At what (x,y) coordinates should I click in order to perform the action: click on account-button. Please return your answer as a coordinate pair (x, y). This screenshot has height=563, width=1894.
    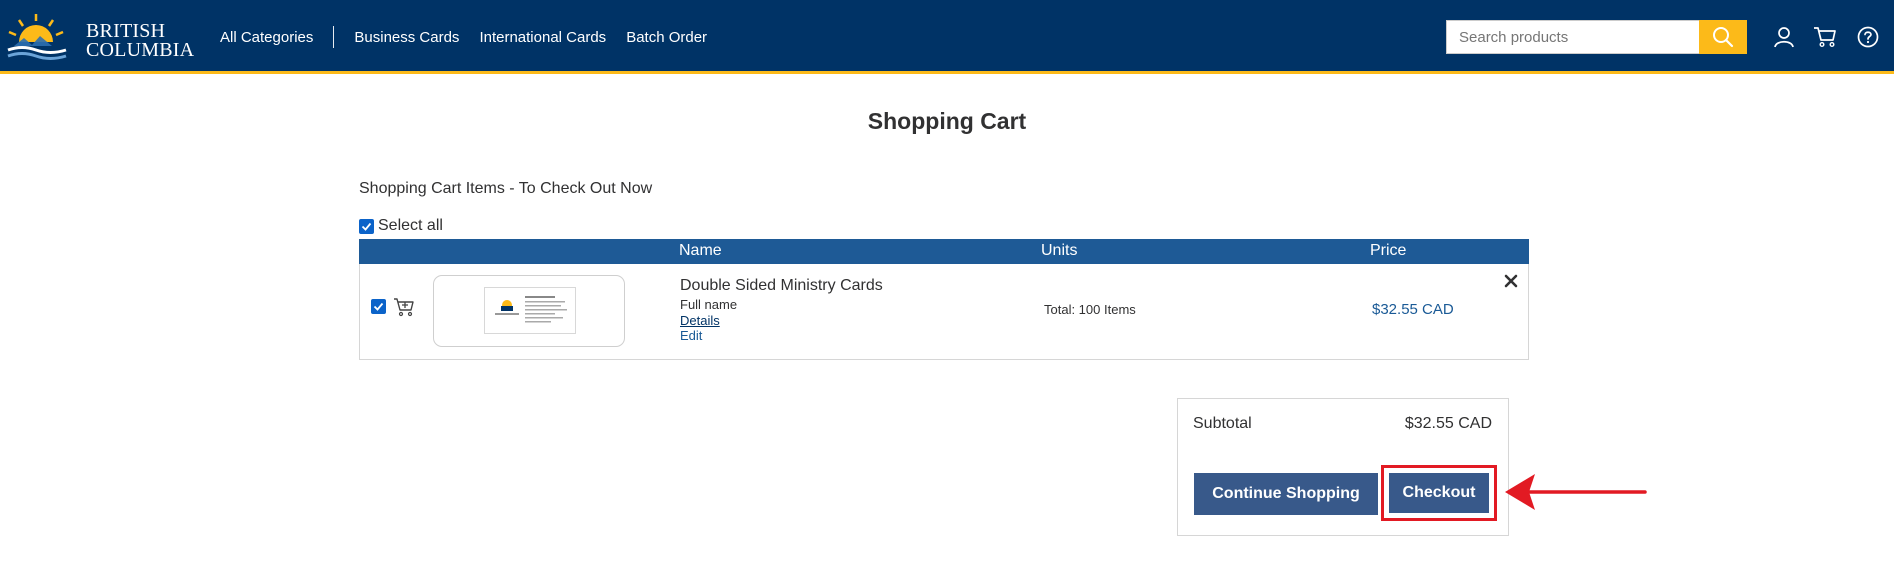
    Looking at the image, I should click on (1784, 37).